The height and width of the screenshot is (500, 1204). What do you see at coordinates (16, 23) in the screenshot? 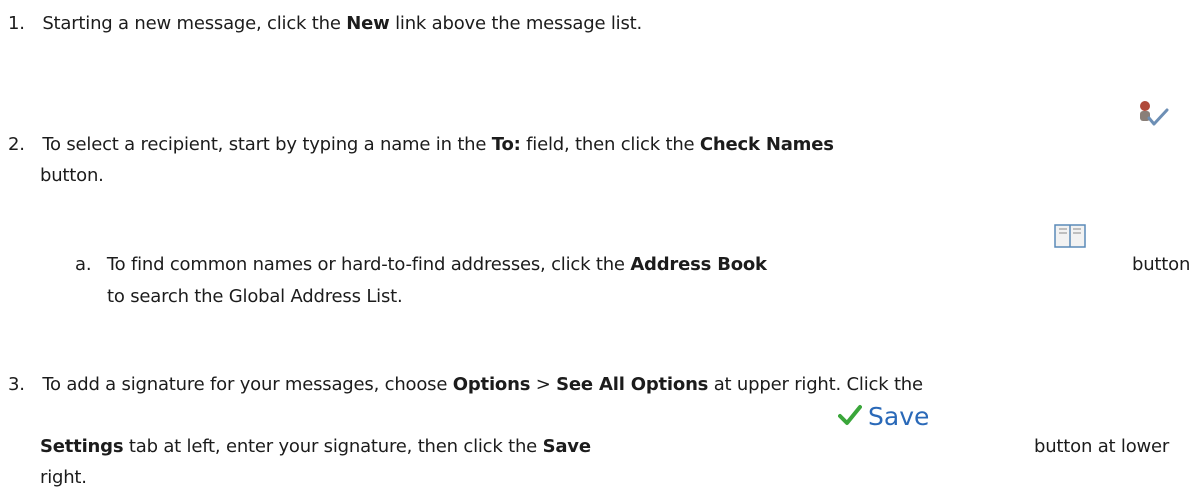
I see `step-1-number: 1.` at bounding box center [16, 23].